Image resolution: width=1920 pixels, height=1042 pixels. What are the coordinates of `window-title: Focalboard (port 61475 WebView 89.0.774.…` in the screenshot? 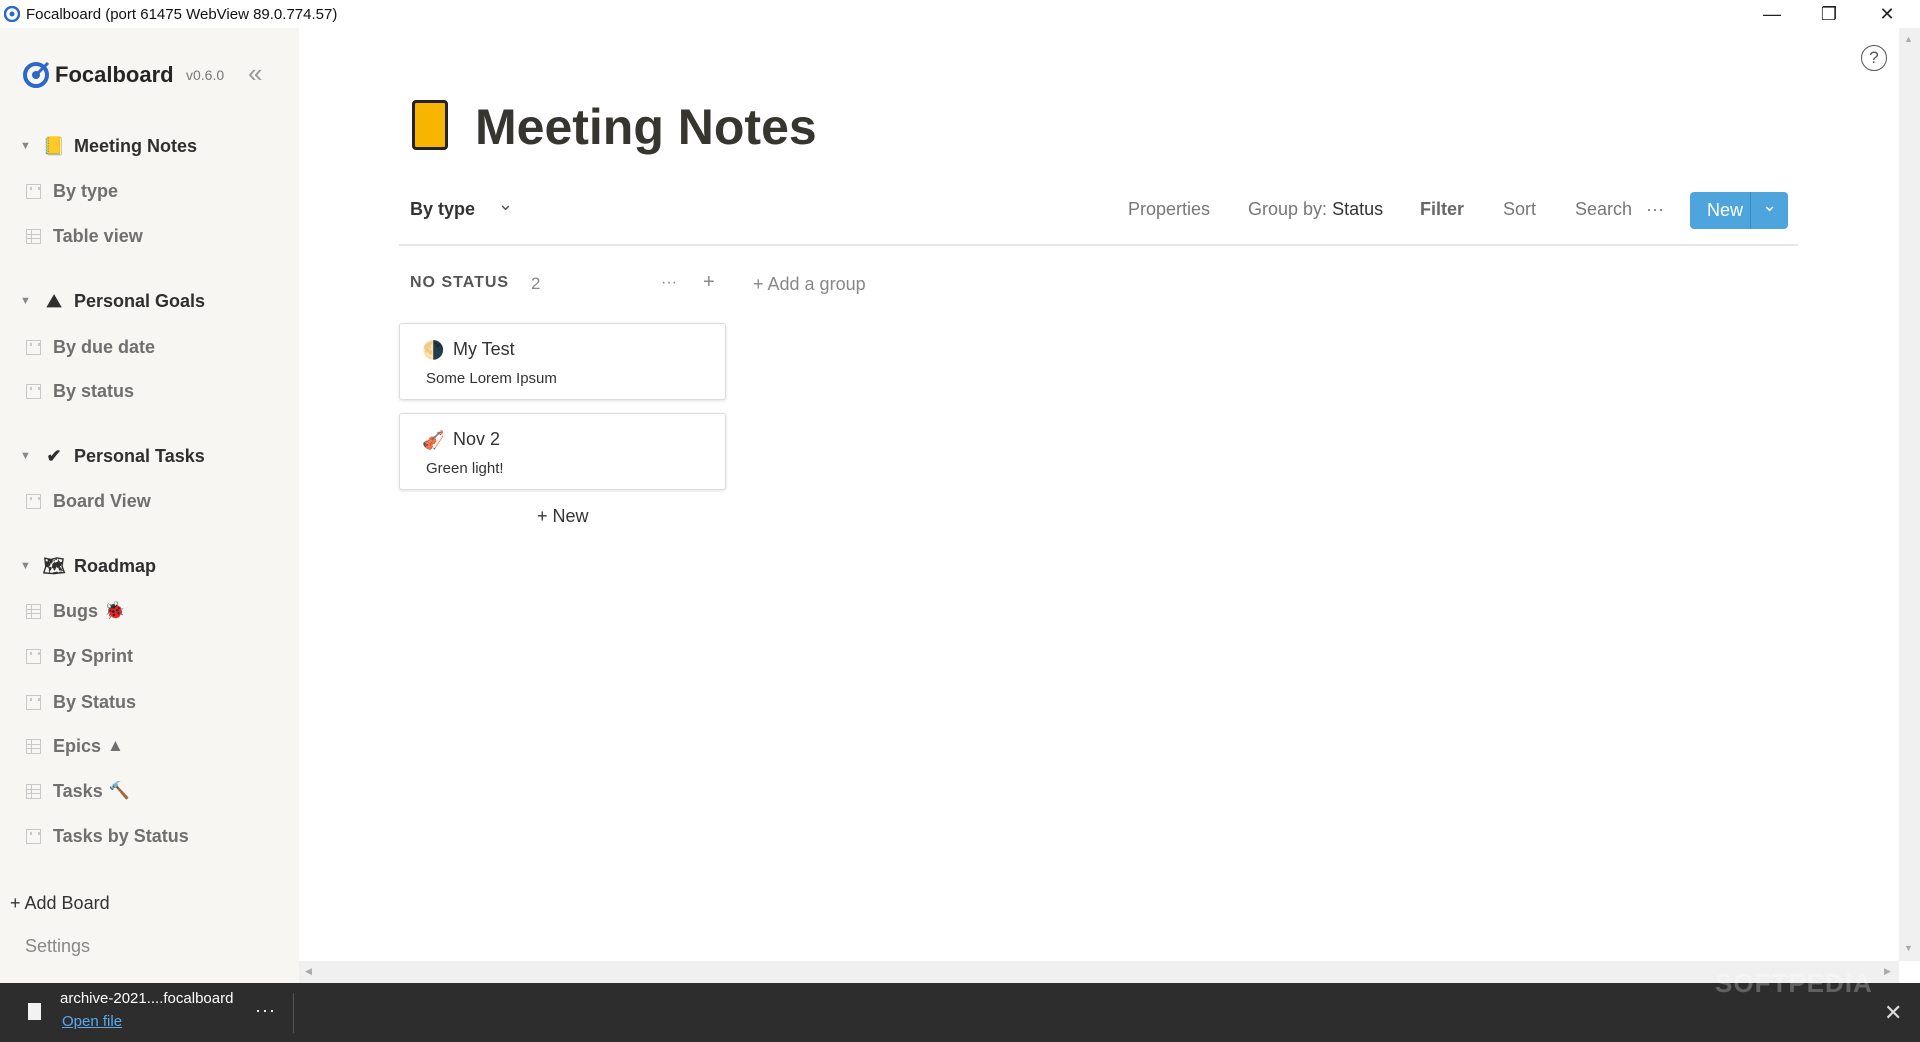 It's located at (182, 14).